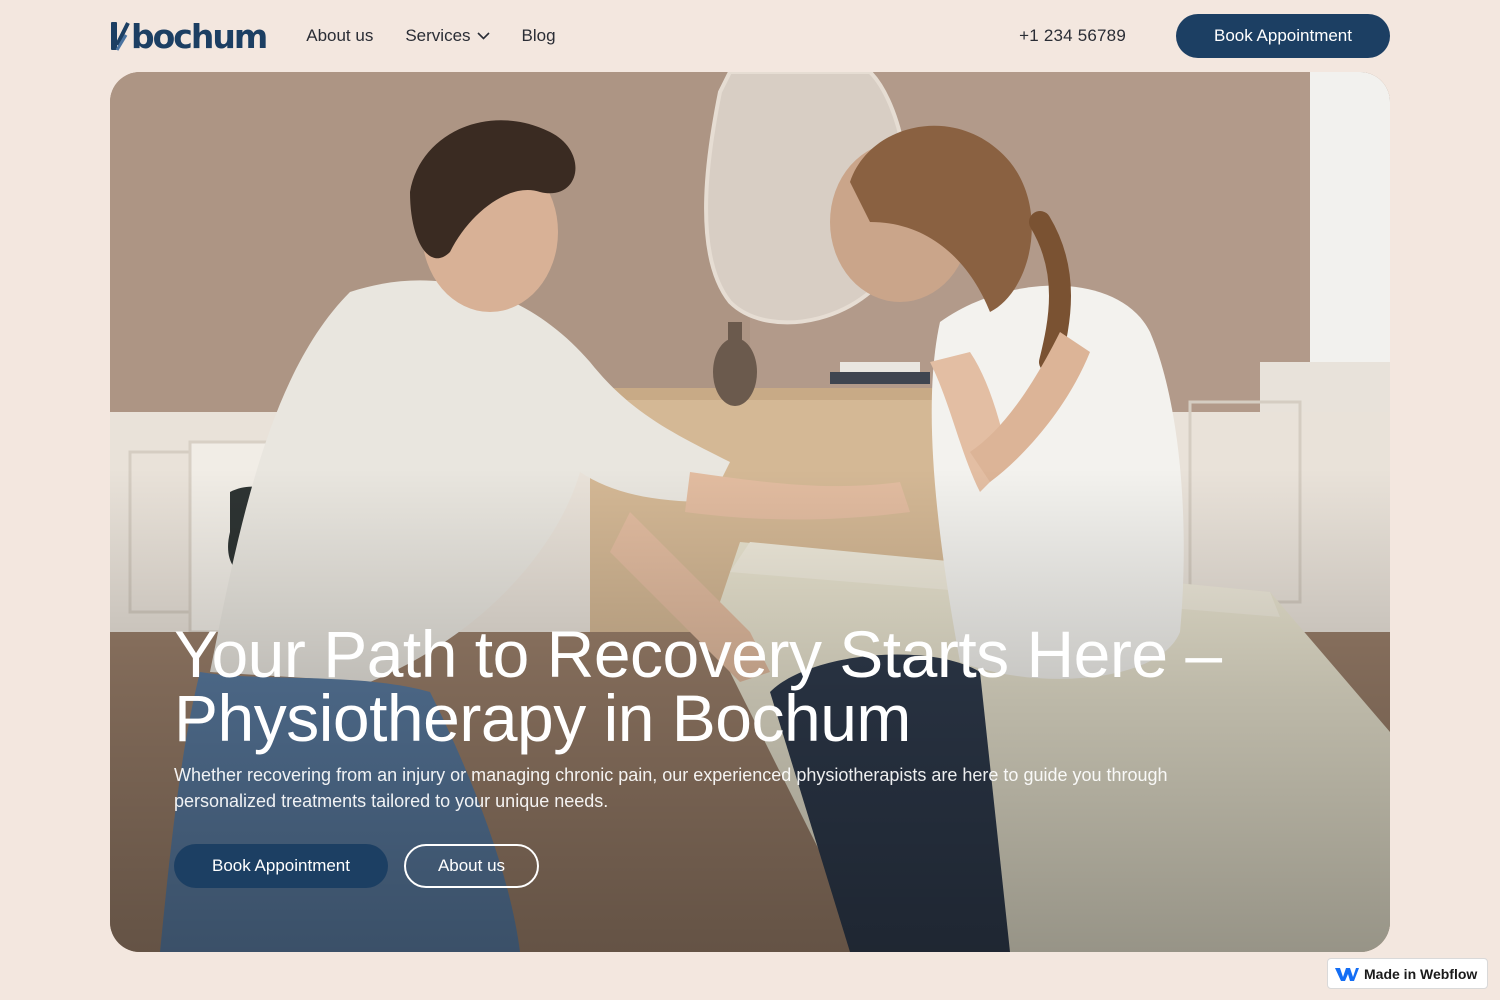 The width and height of the screenshot is (1500, 1000). Describe the element at coordinates (471, 866) in the screenshot. I see `hero-about-us-button: About us` at that location.